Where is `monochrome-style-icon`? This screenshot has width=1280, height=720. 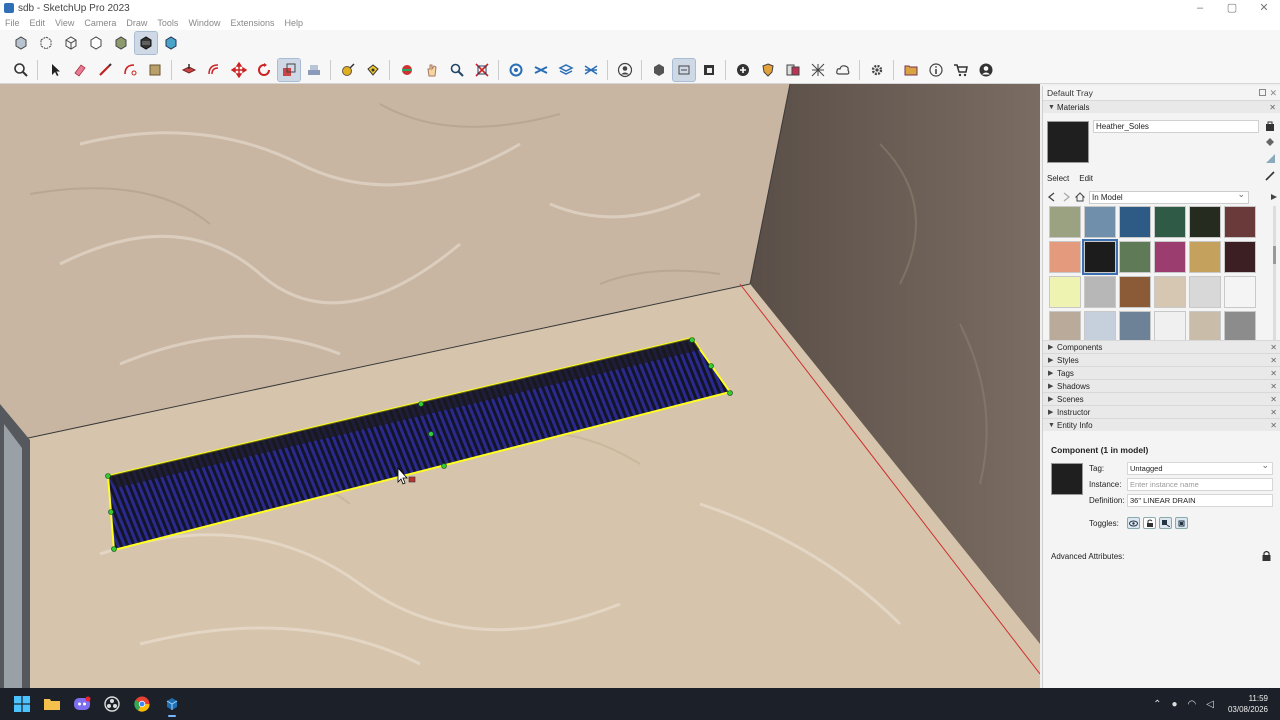
monochrome-style-icon is located at coordinates (171, 43).